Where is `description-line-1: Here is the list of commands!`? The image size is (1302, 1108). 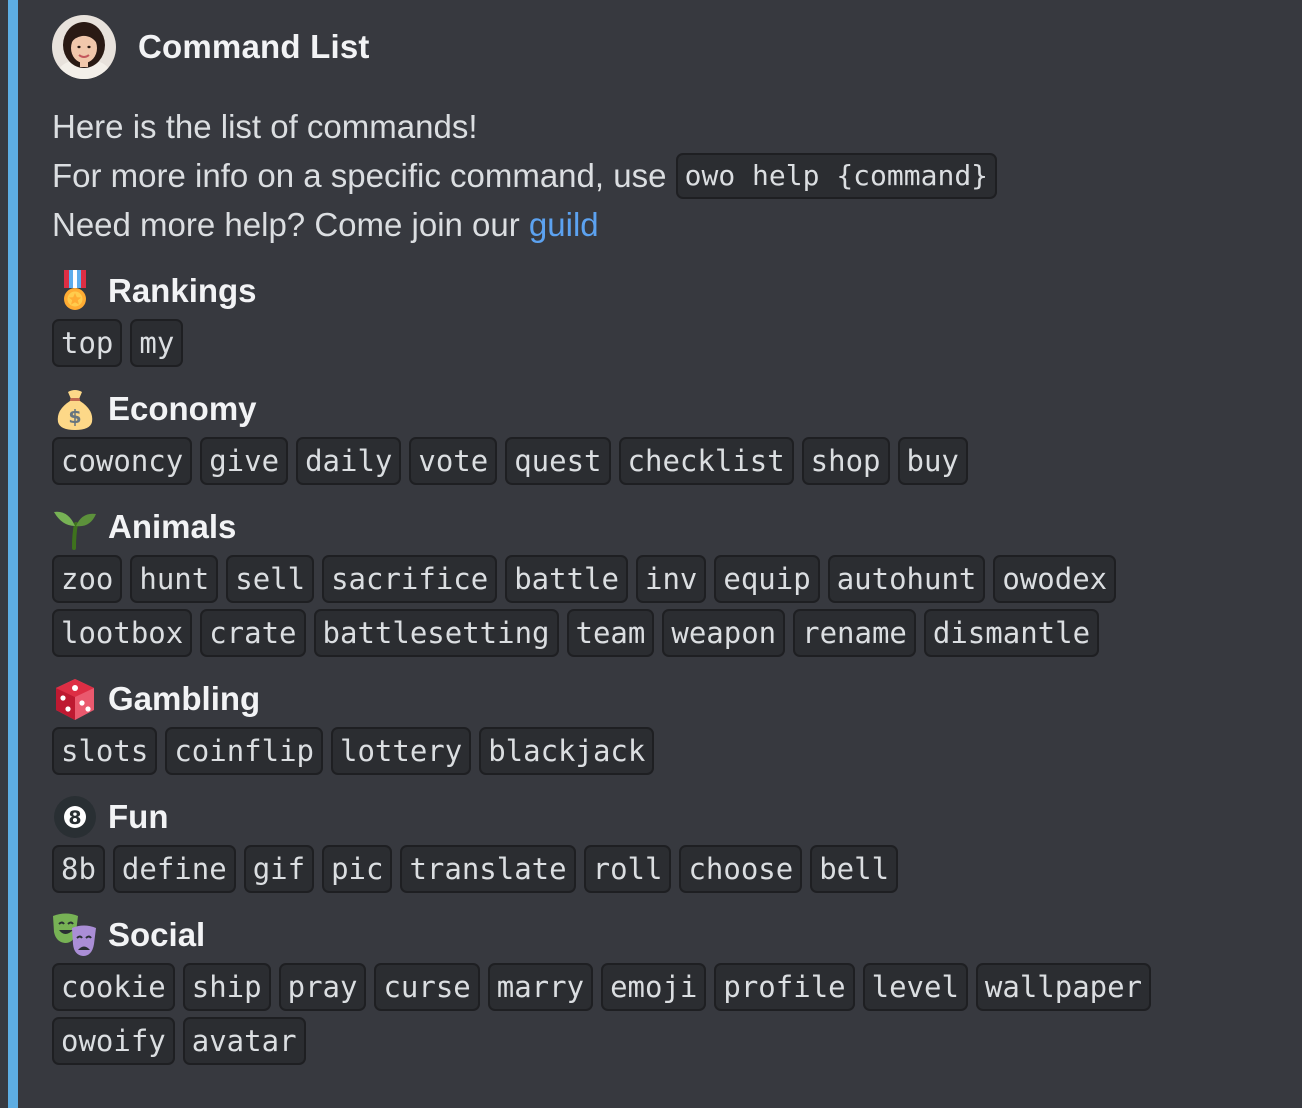
description-line-1: Here is the list of commands! is located at coordinates (265, 126).